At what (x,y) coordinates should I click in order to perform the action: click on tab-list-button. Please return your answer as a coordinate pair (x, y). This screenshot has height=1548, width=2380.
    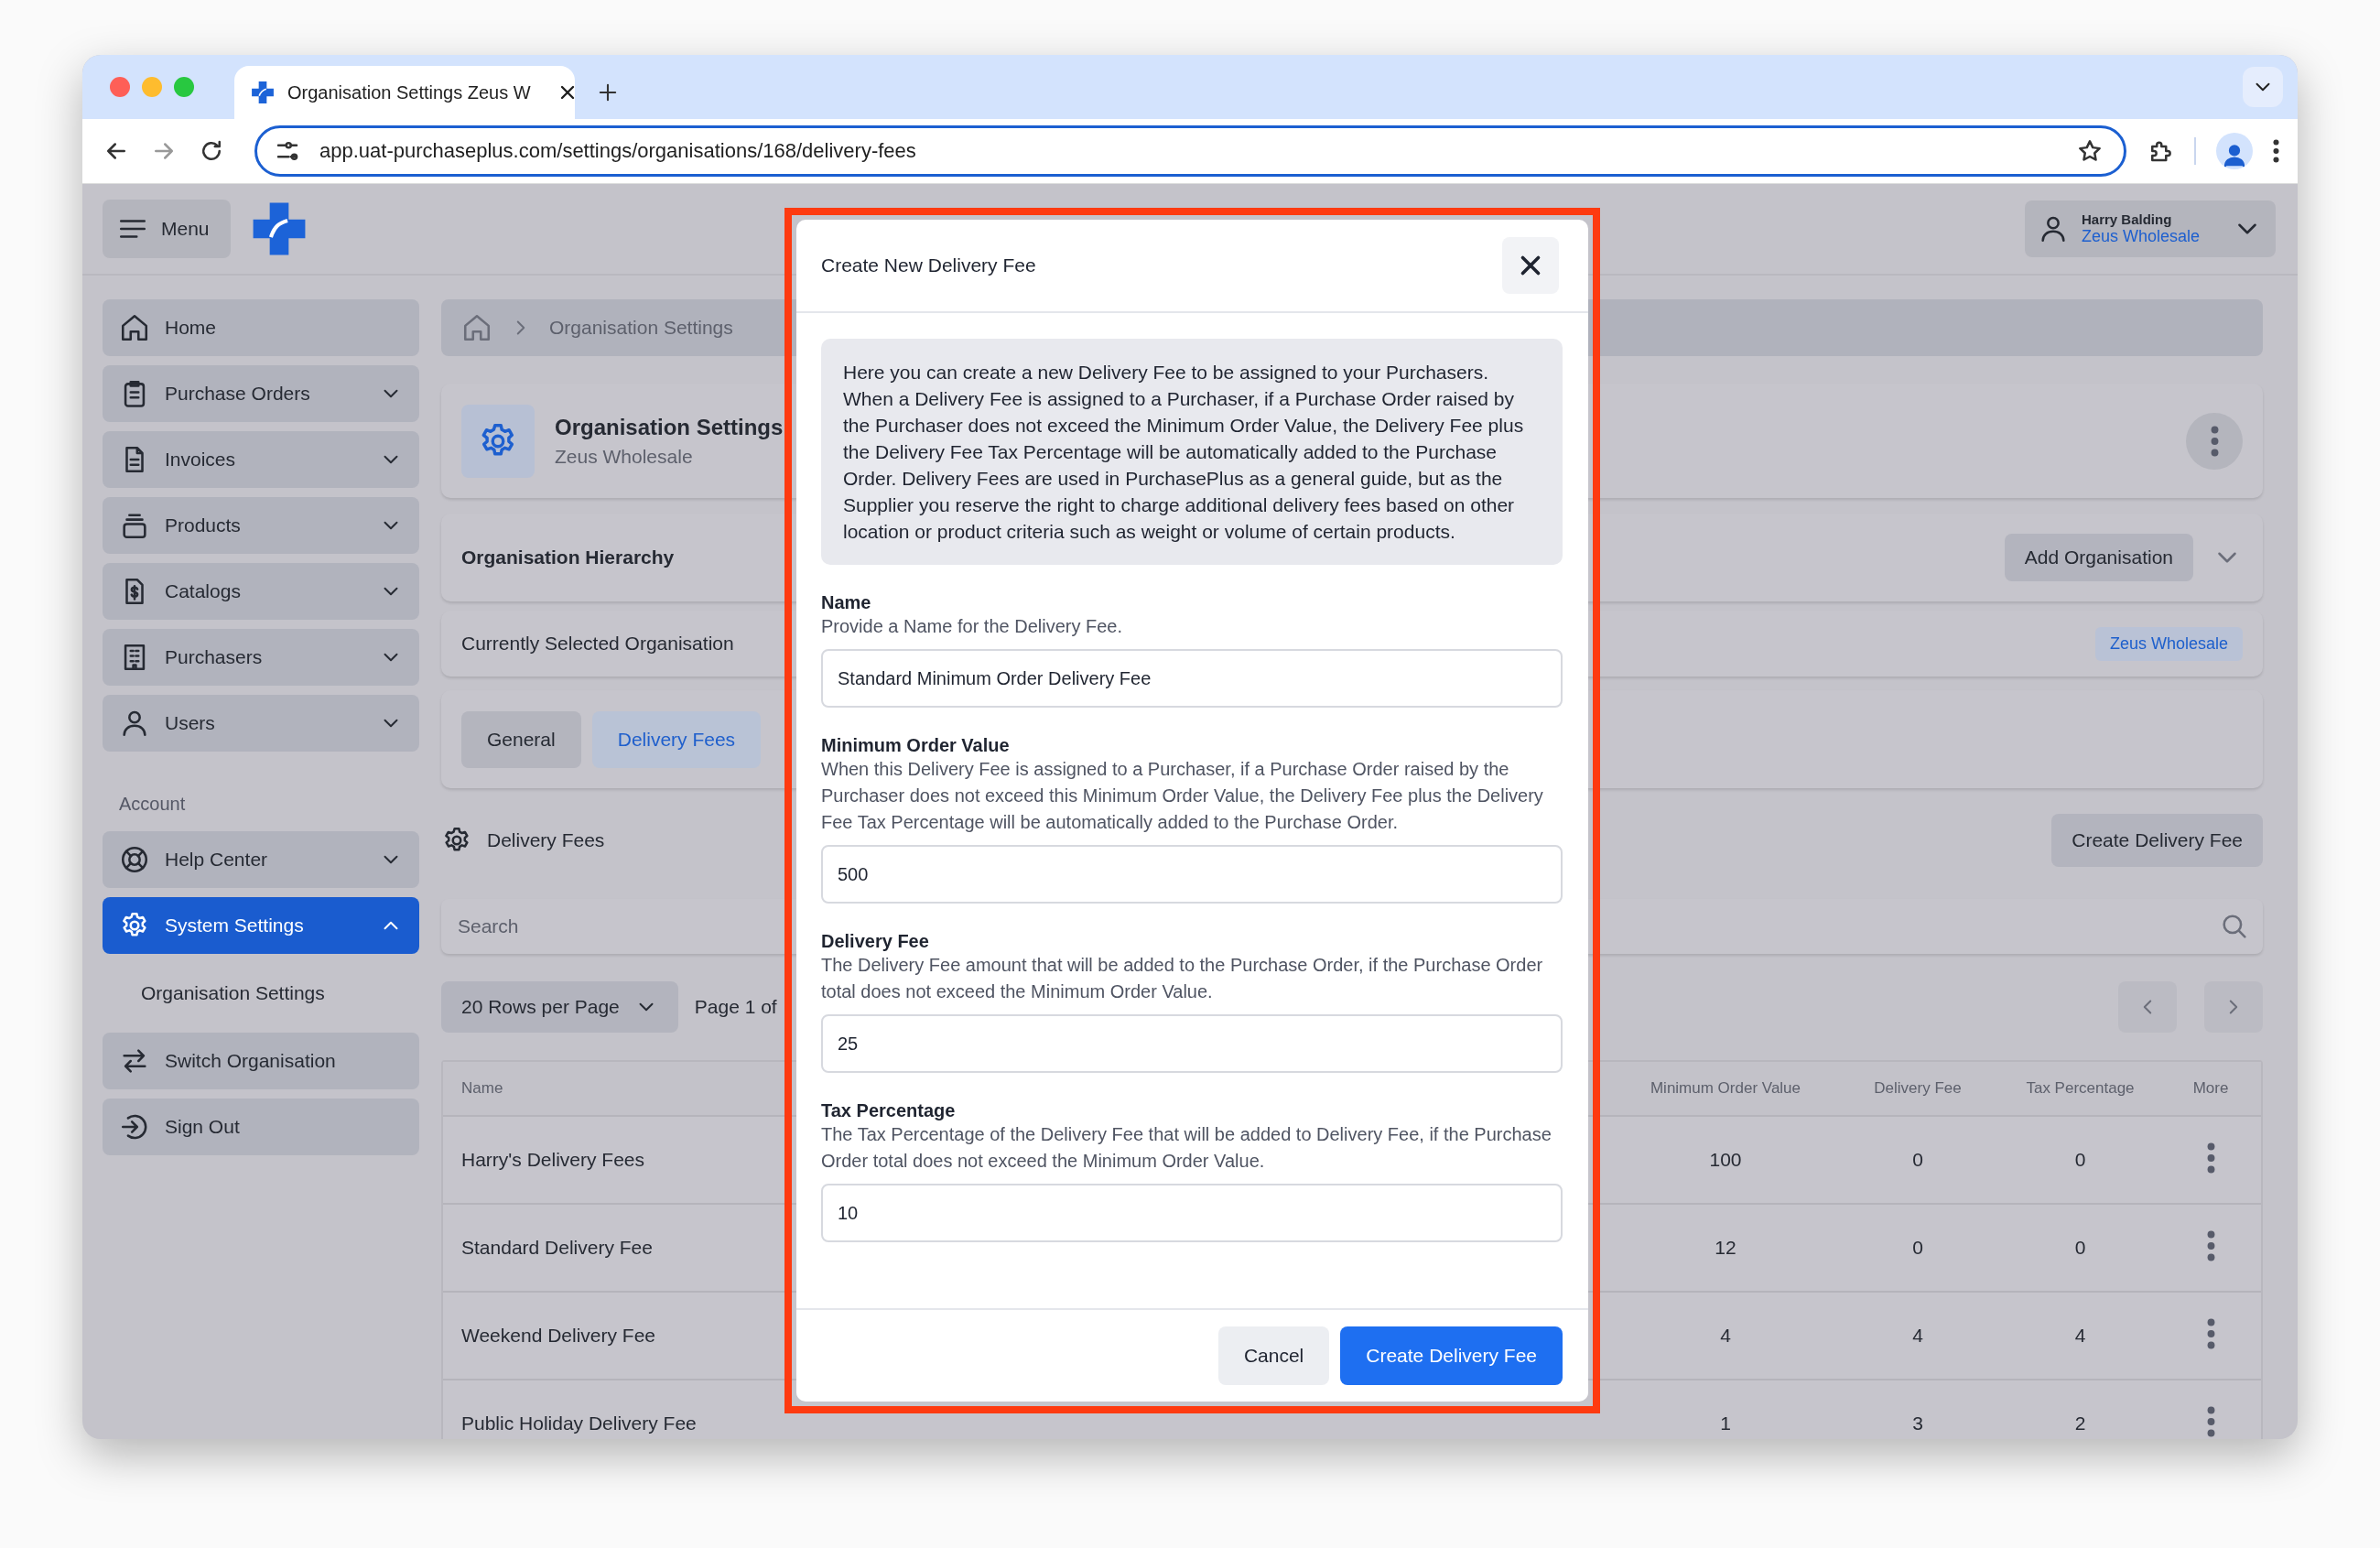
    Looking at the image, I should click on (2263, 87).